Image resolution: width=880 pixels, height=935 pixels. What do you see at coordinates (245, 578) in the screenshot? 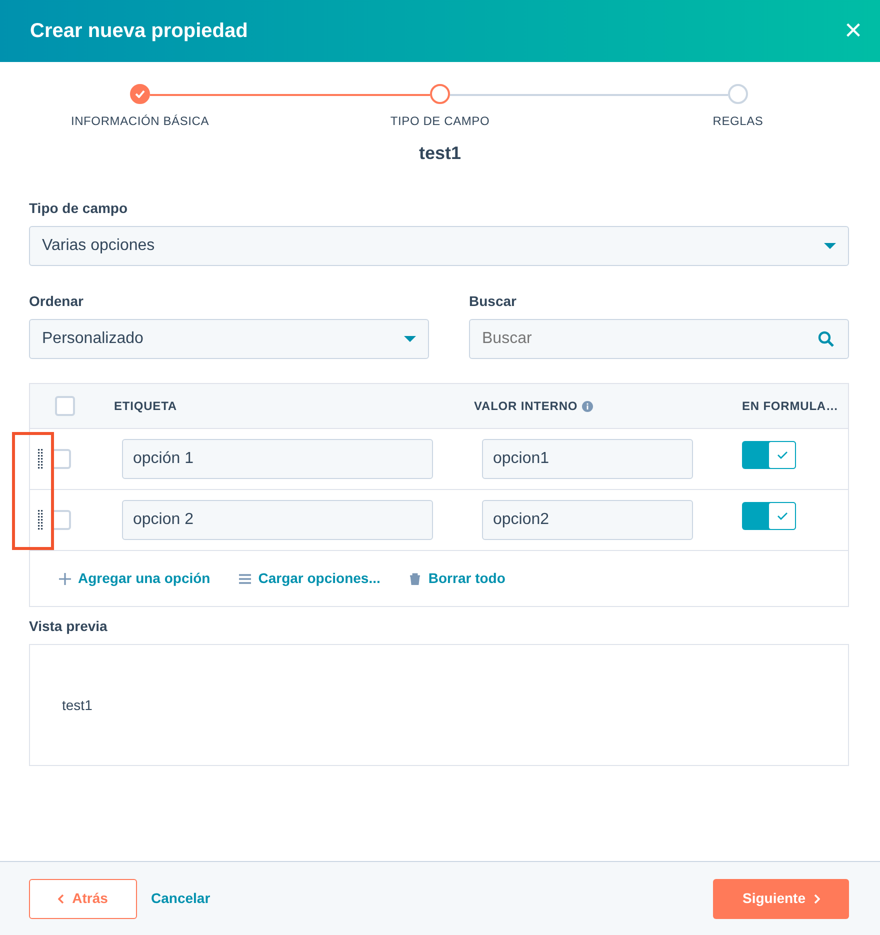
I see `list-icon` at bounding box center [245, 578].